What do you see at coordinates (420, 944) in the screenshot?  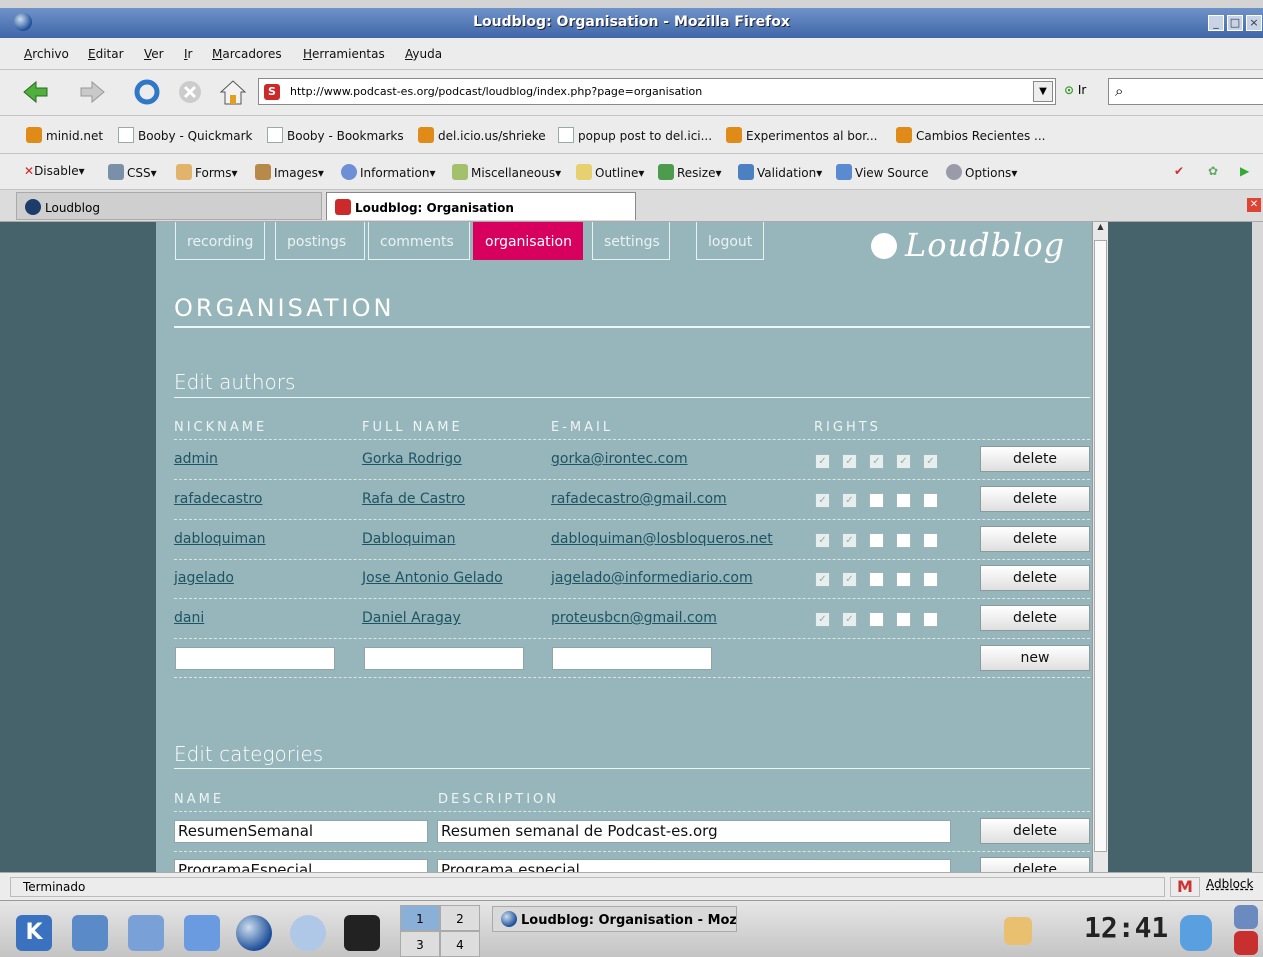 I see `desktop-3: 3` at bounding box center [420, 944].